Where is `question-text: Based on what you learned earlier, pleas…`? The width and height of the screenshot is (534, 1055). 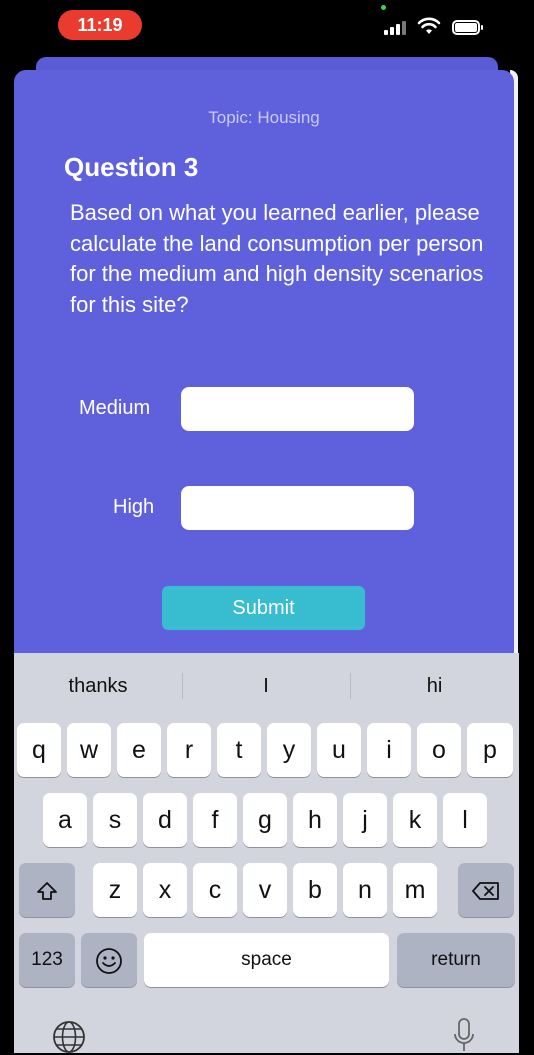 question-text: Based on what you learned earlier, pleas… is located at coordinates (277, 258).